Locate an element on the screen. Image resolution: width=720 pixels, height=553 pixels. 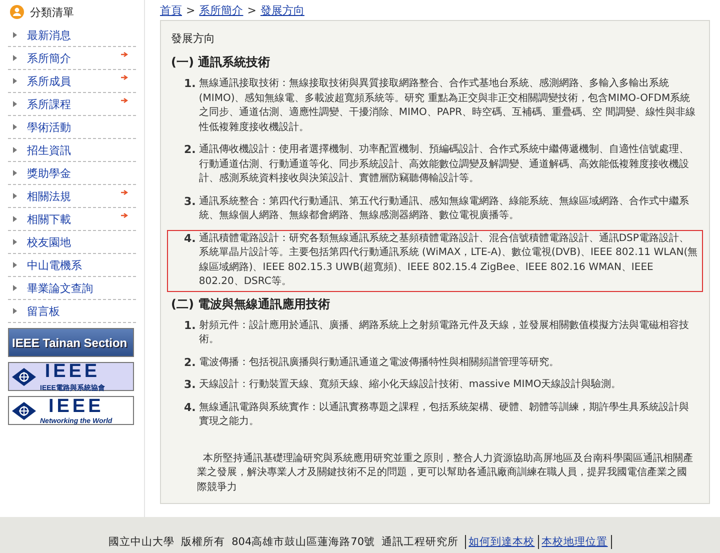
sidebar-item: 中山電機系 is located at coordinates (72, 265).